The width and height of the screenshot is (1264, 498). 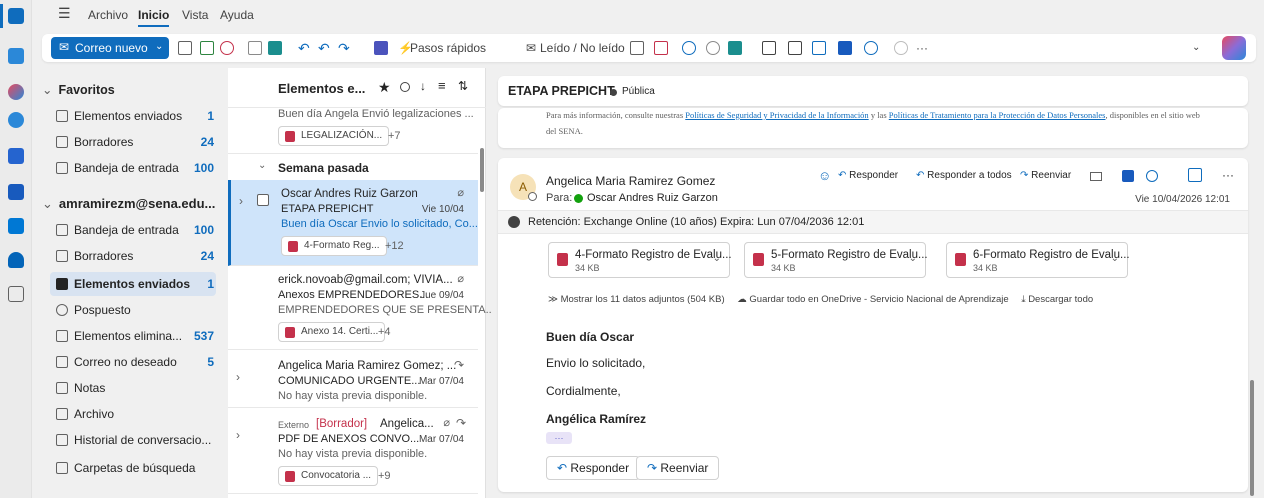 What do you see at coordinates (195, 15) in the screenshot?
I see `menu-view: Vista` at bounding box center [195, 15].